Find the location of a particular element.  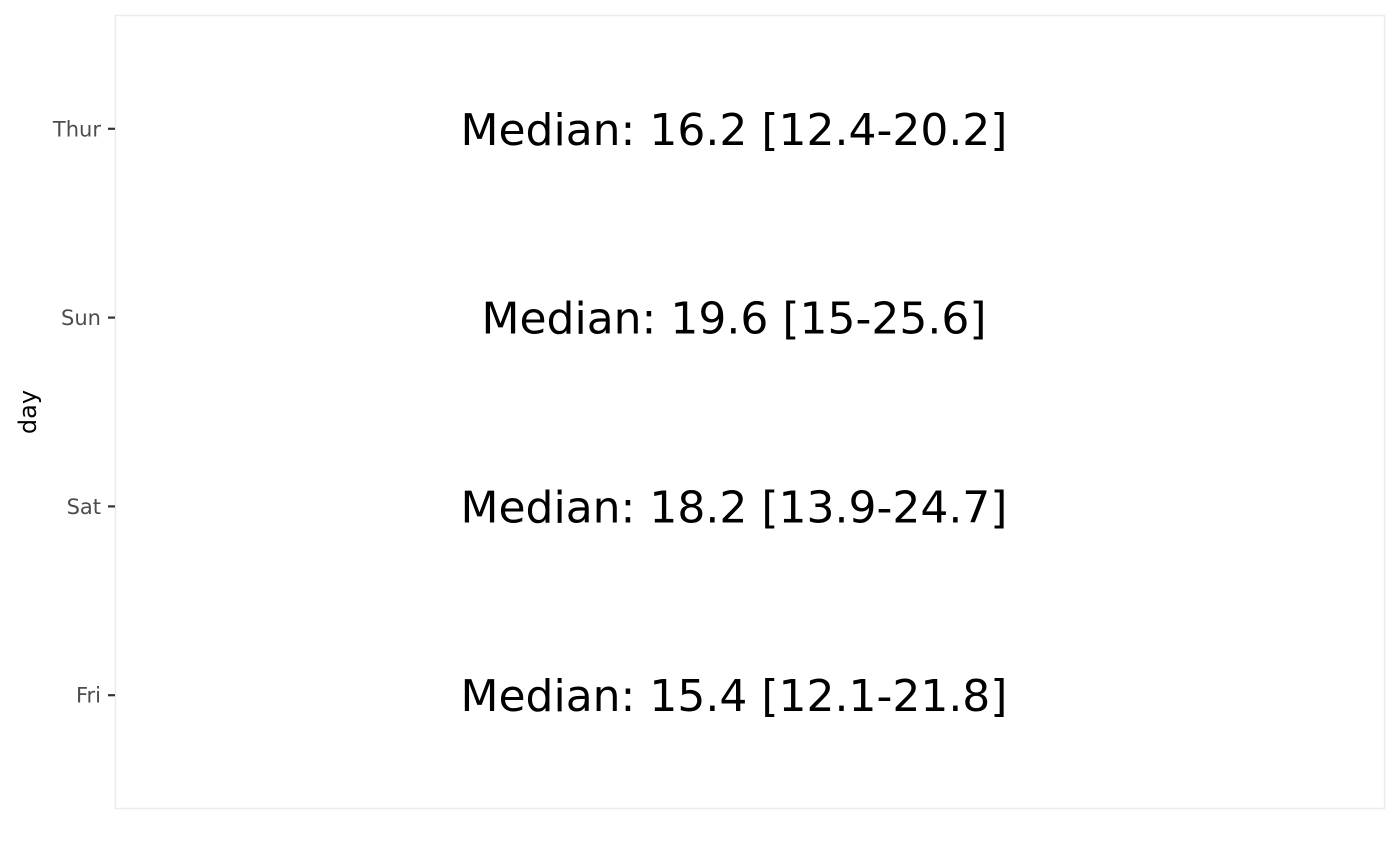

median-annotation: Median: 15.4 [12.1-21.8] is located at coordinates (734, 696).